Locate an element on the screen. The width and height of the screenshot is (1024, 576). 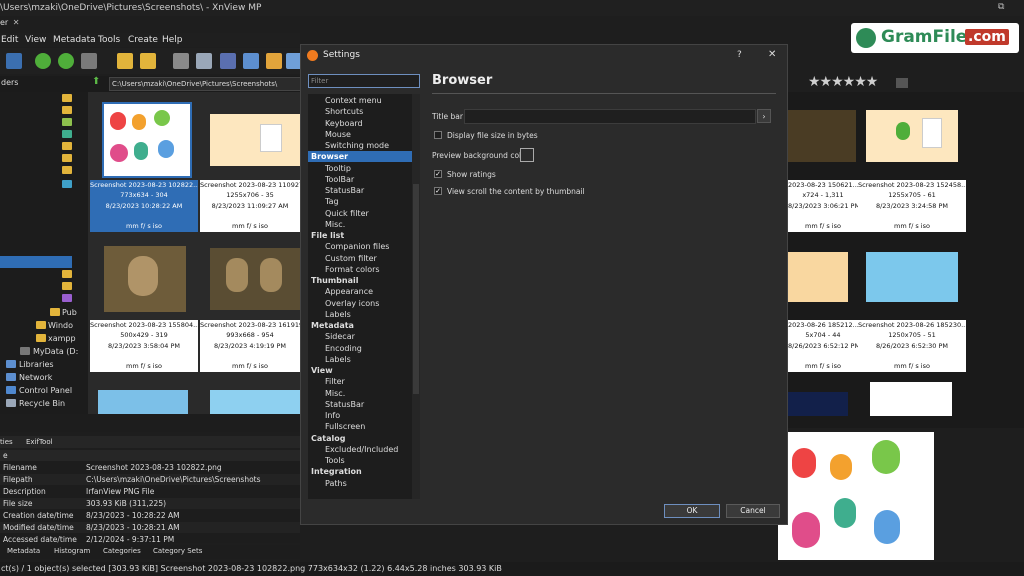
nav-item: Excluded/Included is located at coordinates (368, 449).